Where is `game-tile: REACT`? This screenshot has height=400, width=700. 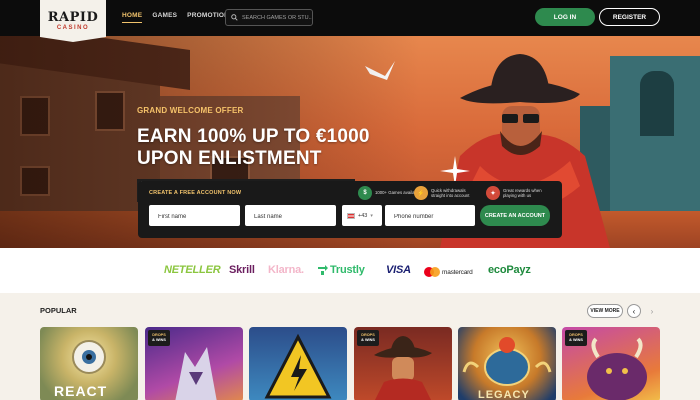 game-tile: REACT is located at coordinates (89, 363).